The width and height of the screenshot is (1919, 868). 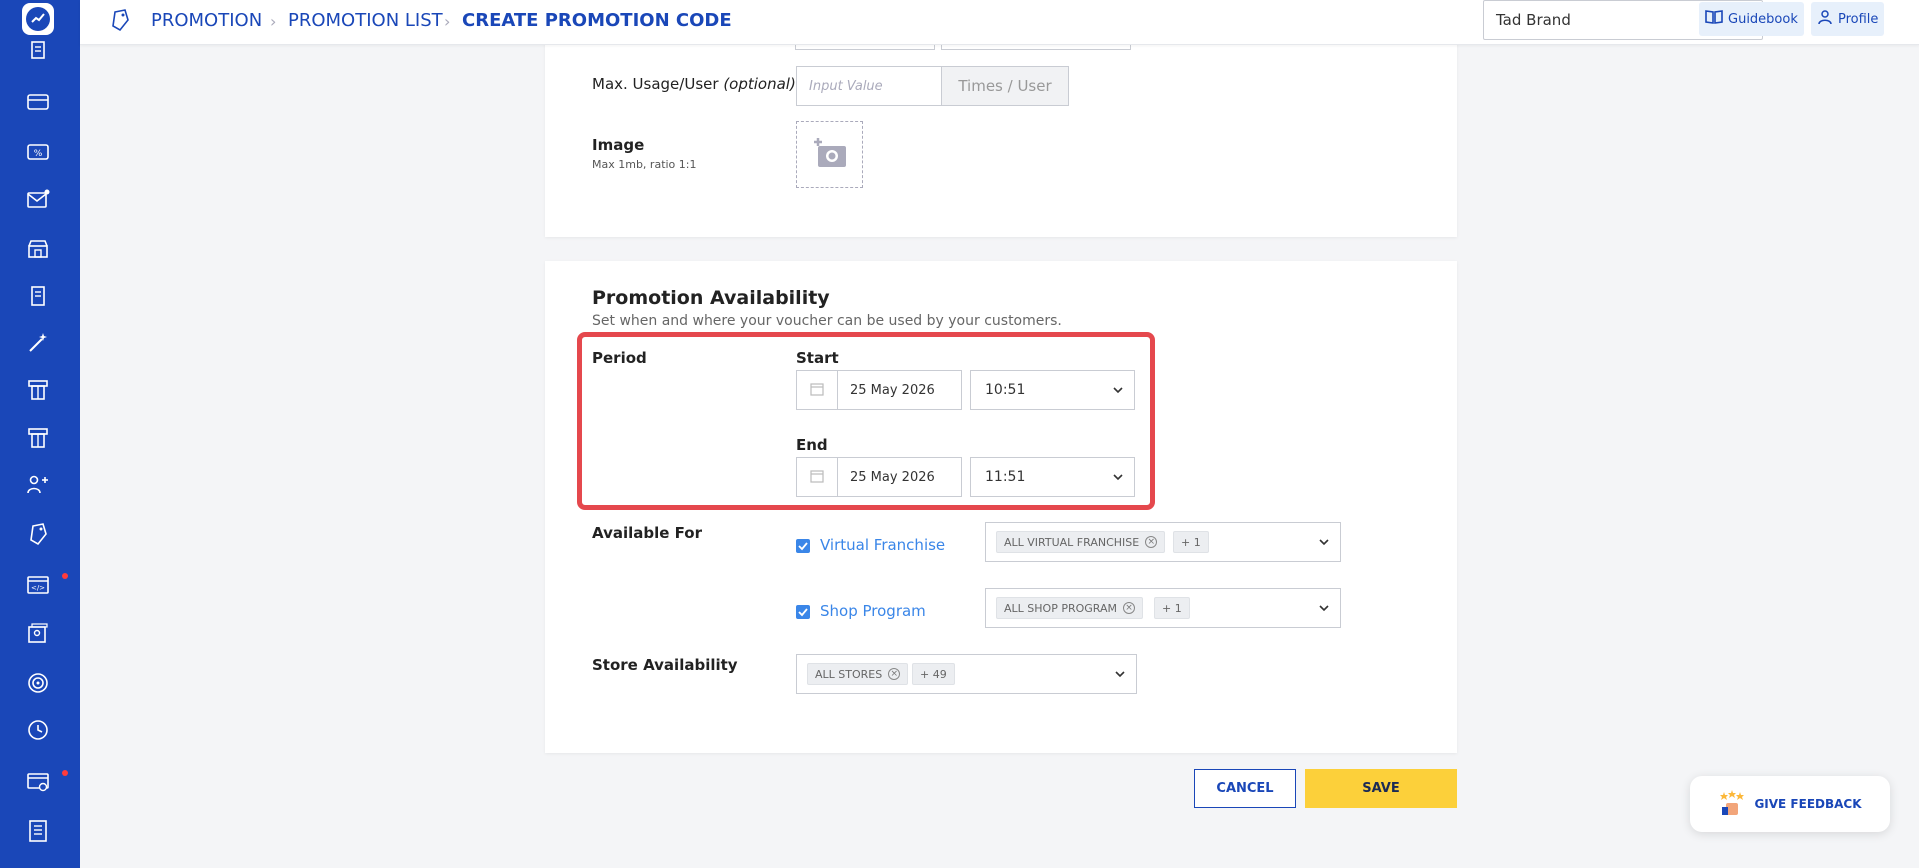 What do you see at coordinates (1191, 542) in the screenshot?
I see `virtual-franchise-more-tag: + 1` at bounding box center [1191, 542].